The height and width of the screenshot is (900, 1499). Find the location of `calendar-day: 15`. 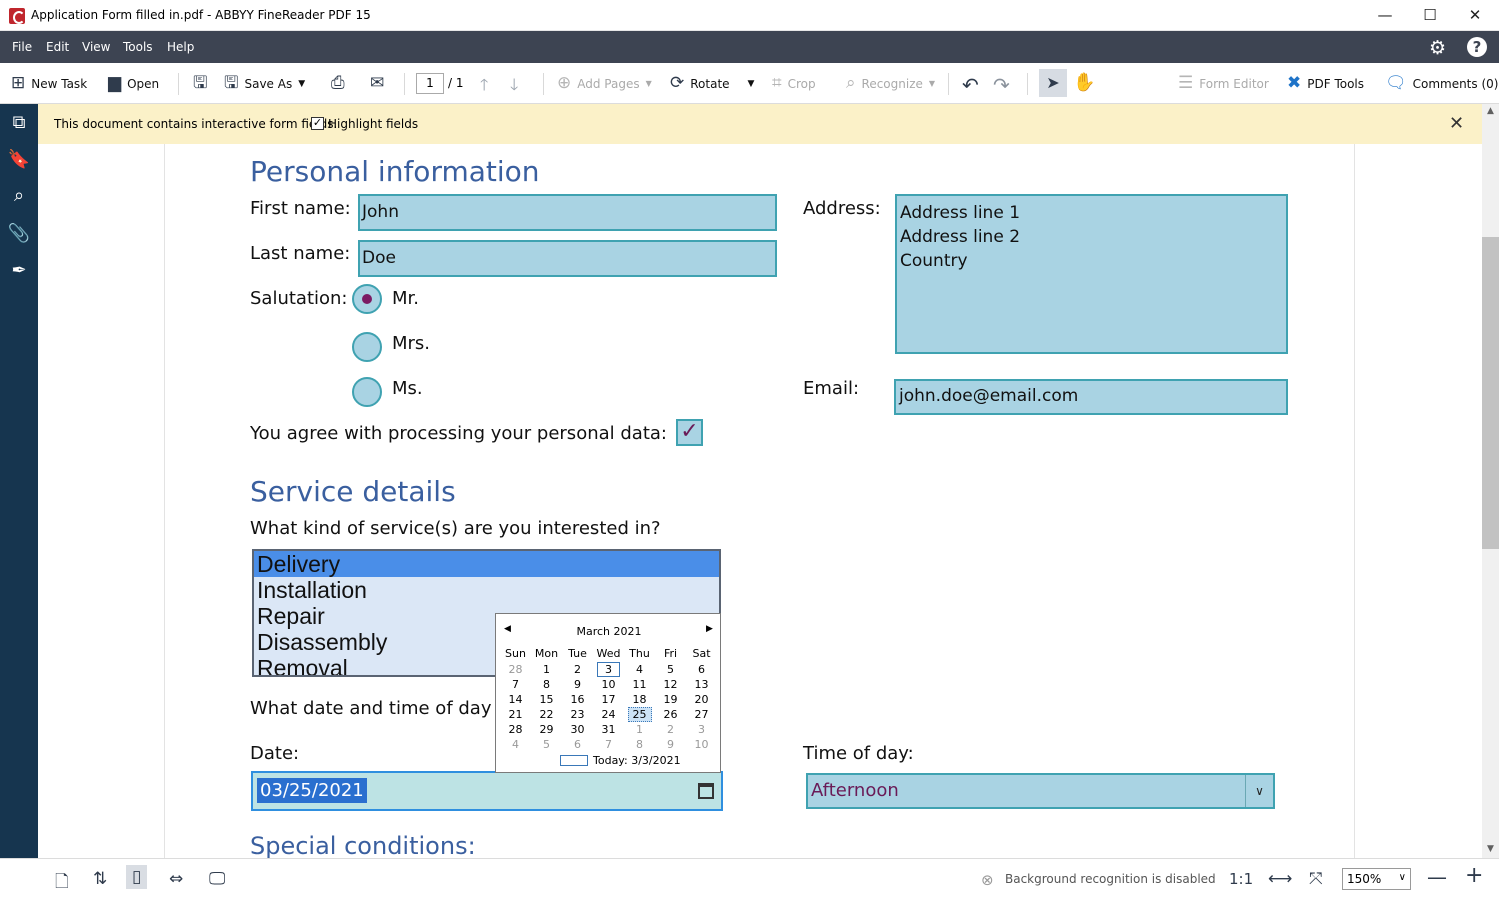

calendar-day: 15 is located at coordinates (546, 699).